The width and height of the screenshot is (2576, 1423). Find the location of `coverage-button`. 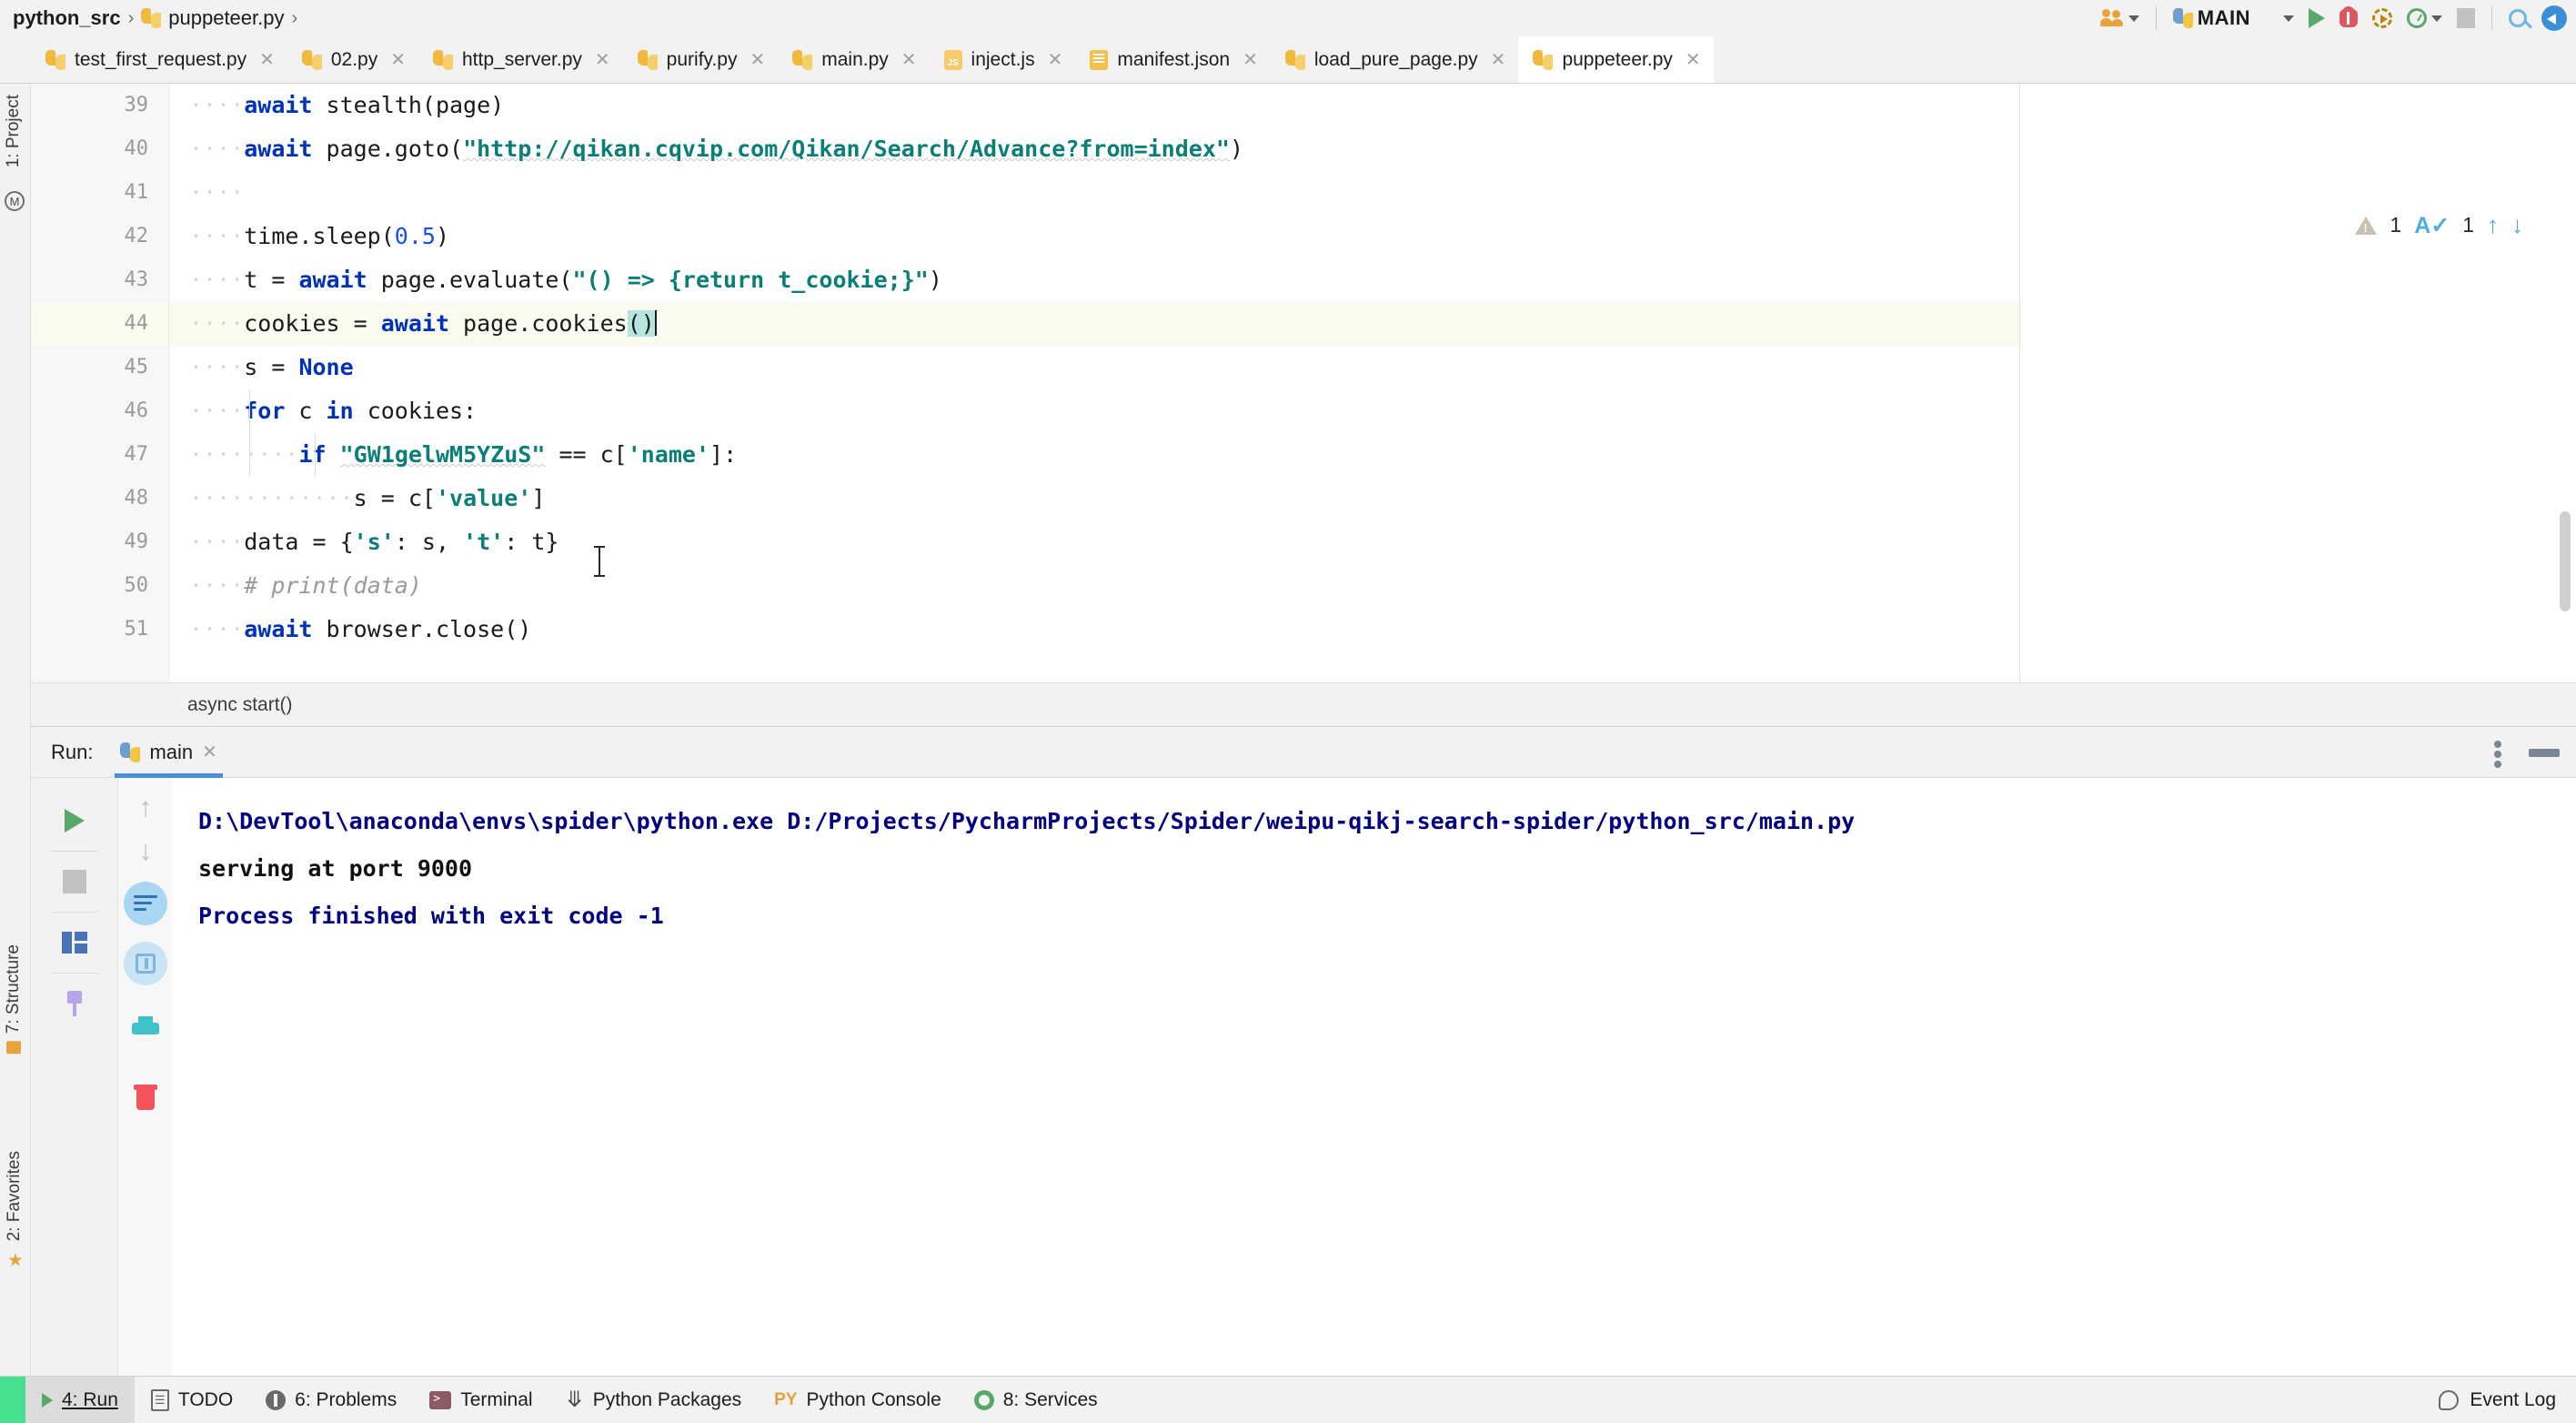

coverage-button is located at coordinates (2382, 18).